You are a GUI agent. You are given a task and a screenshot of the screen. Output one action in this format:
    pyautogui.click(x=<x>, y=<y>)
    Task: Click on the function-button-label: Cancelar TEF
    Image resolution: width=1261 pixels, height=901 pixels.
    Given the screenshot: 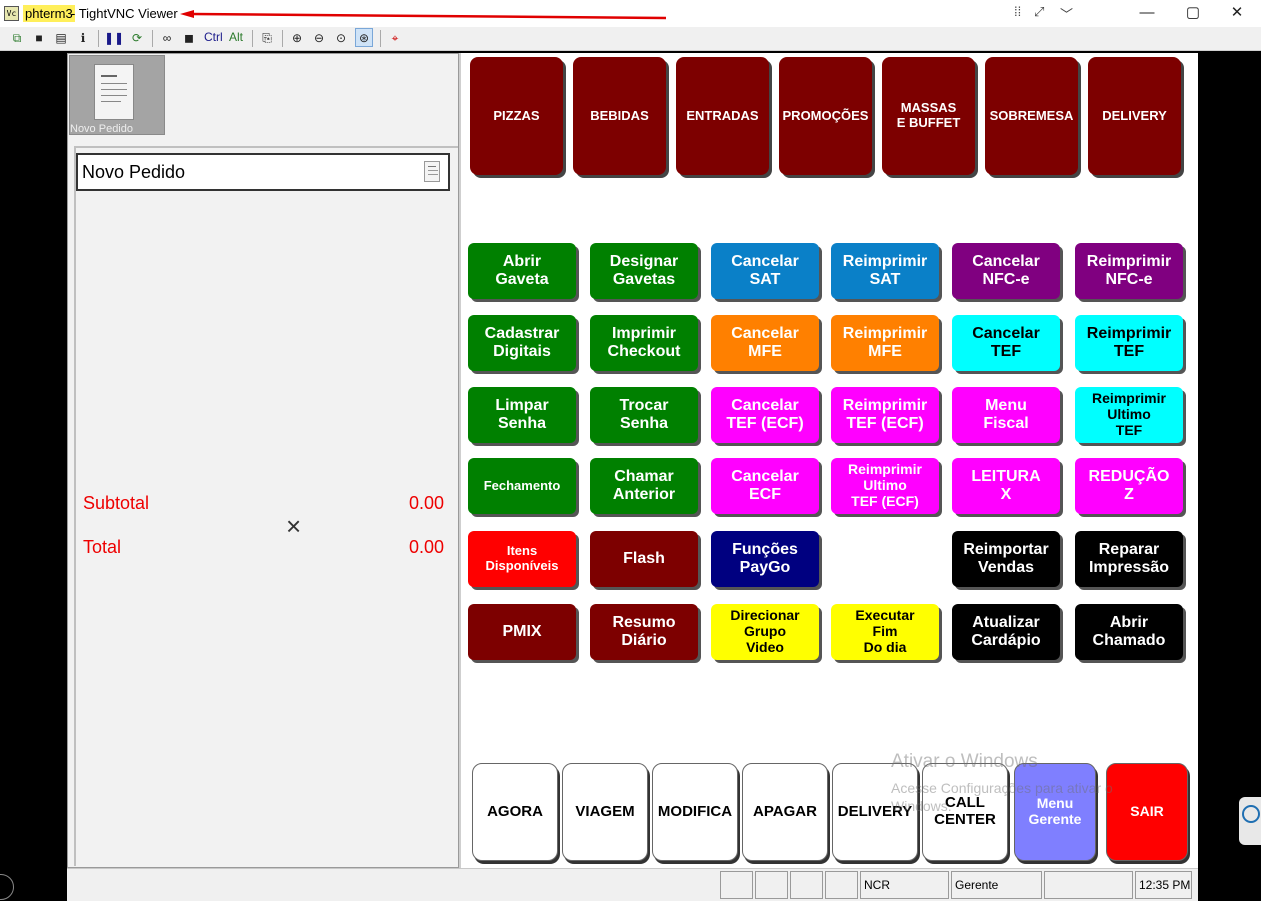 What is the action you would take?
    pyautogui.click(x=1006, y=342)
    